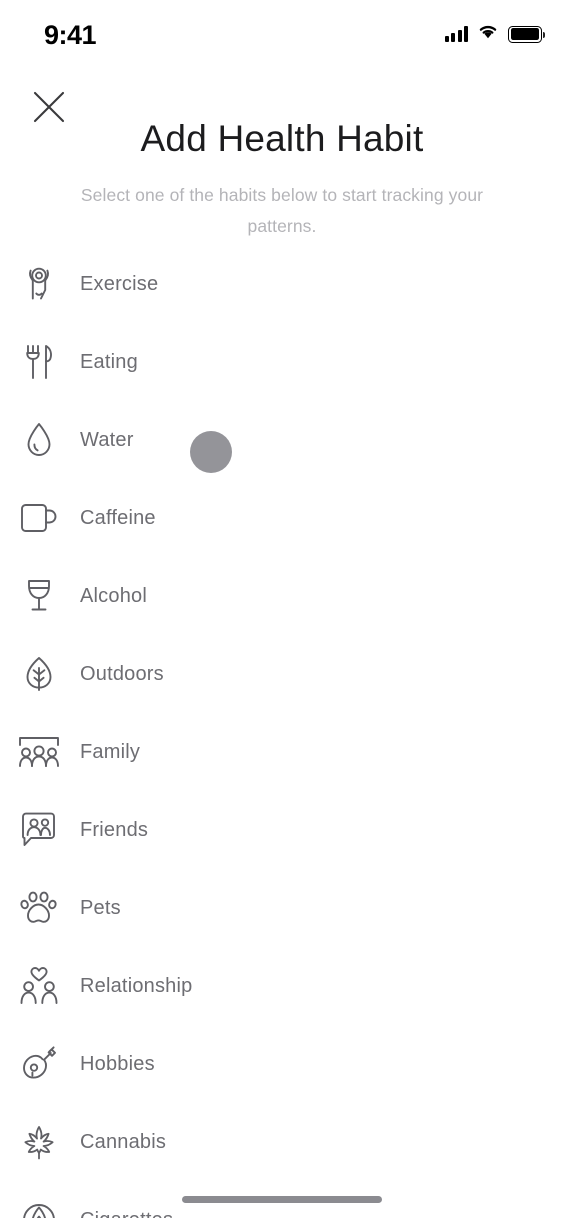 The width and height of the screenshot is (564, 1218). What do you see at coordinates (527, 34) in the screenshot?
I see `battery-full-icon` at bounding box center [527, 34].